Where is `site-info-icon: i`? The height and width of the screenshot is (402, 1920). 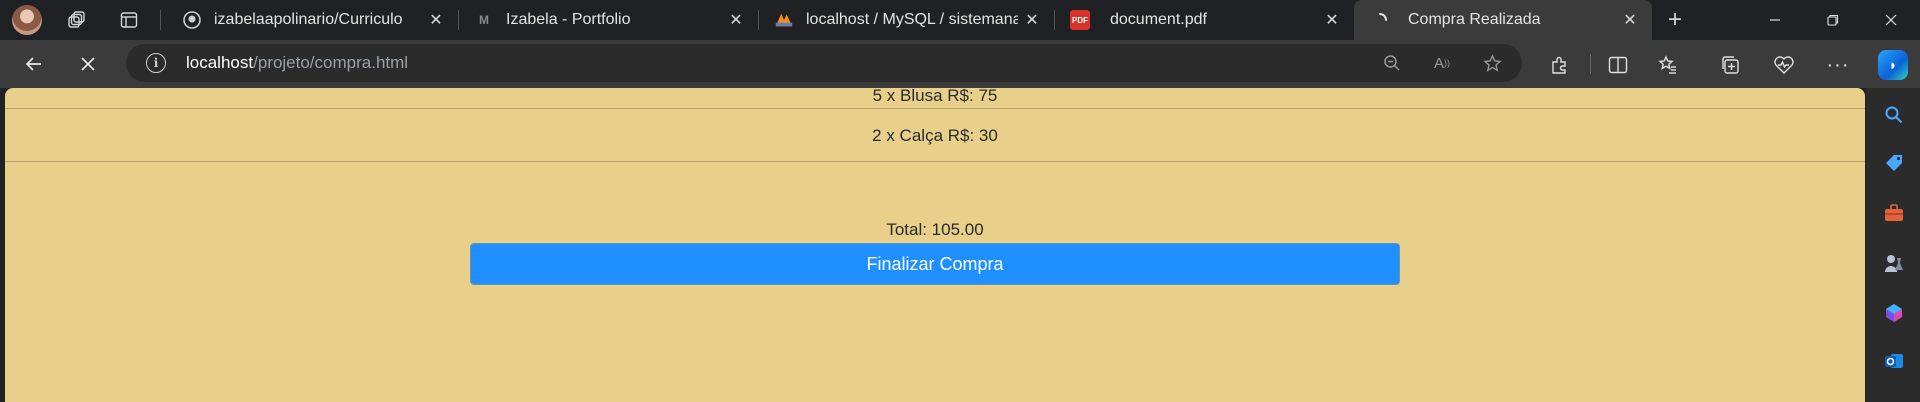
site-info-icon: i is located at coordinates (156, 63).